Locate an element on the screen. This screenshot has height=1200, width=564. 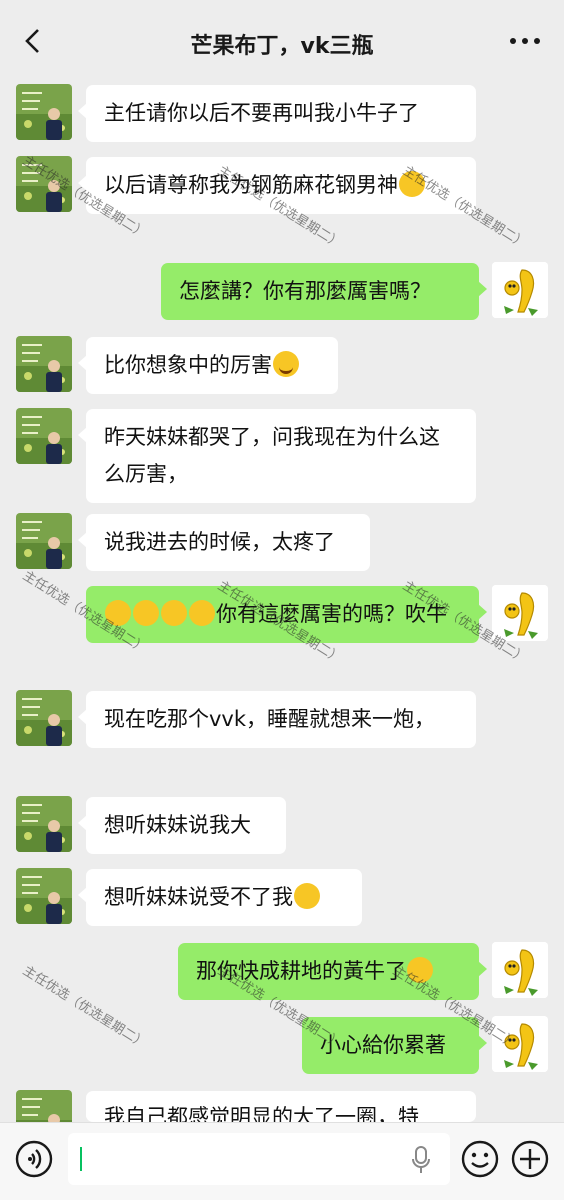
emoji-face-icon is located at coordinates (480, 1159).